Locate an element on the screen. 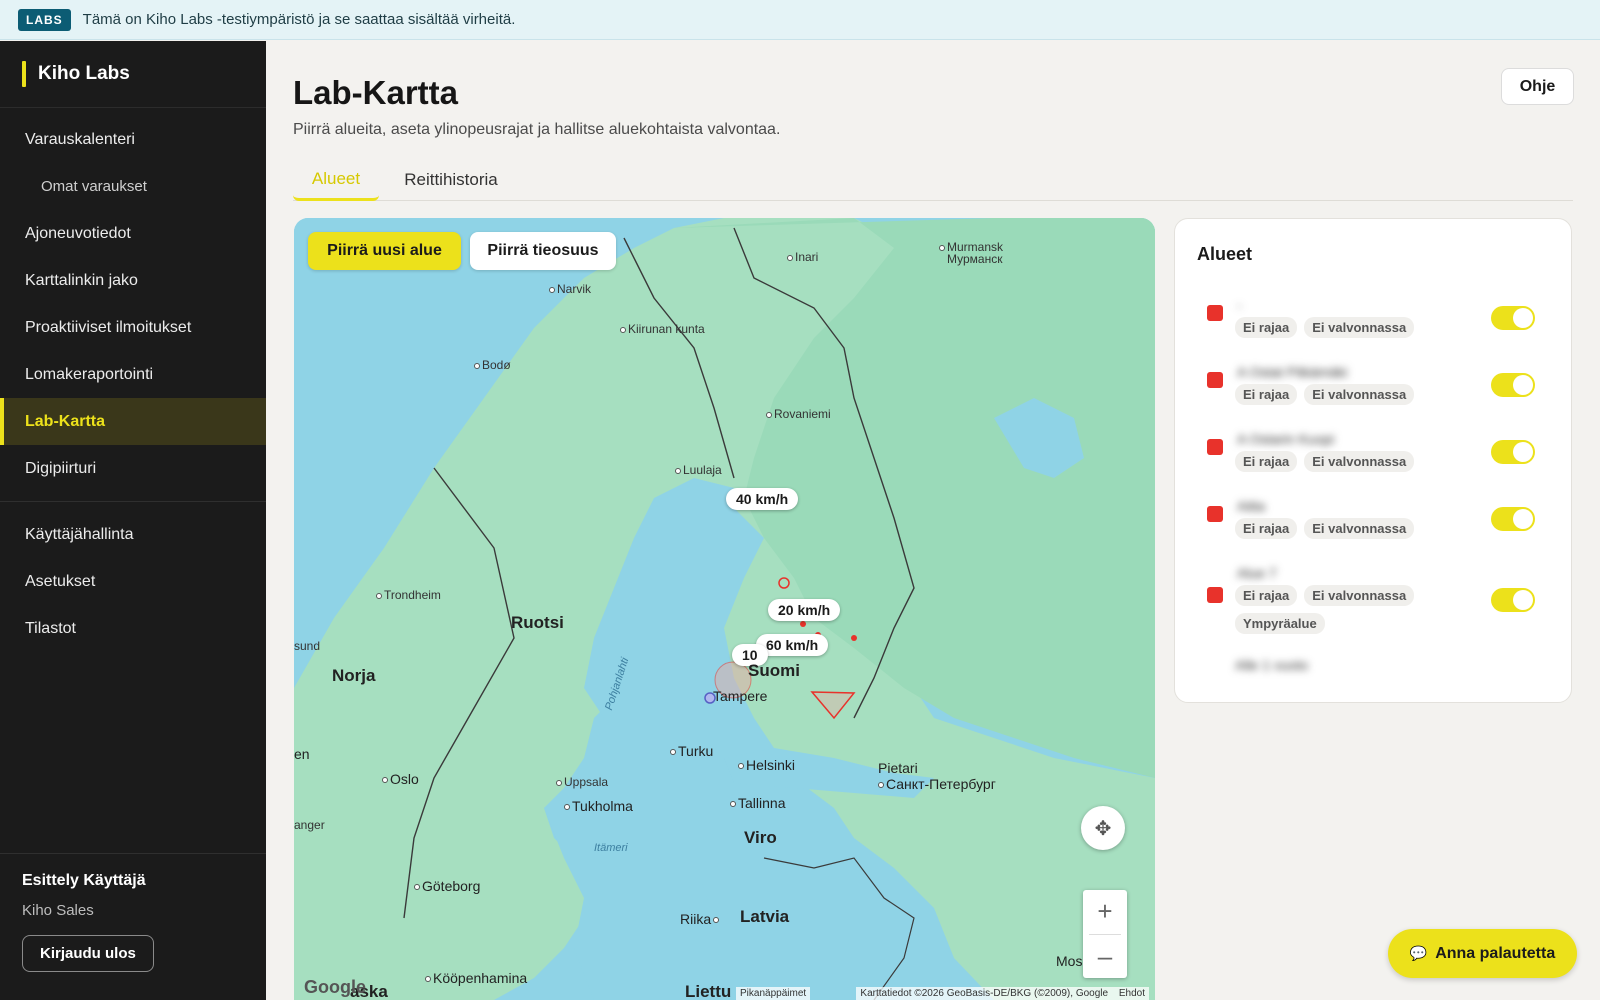 The height and width of the screenshot is (1000, 1600). sidebar-item-digipiirturi: Digipiirturi is located at coordinates (133, 468).